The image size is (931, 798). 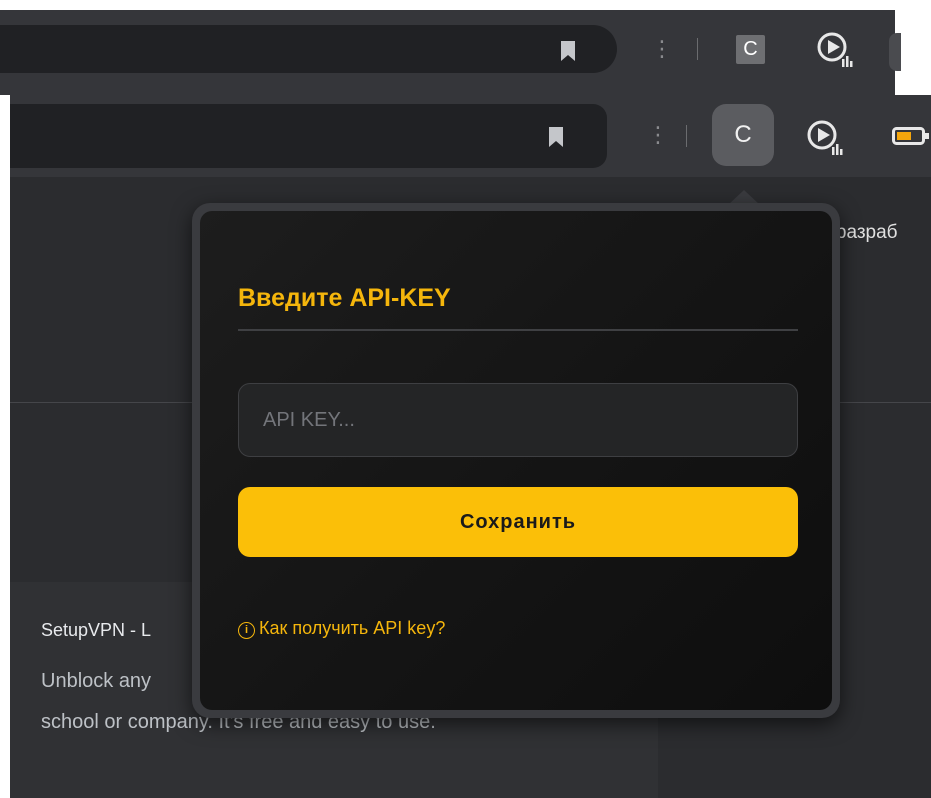 I want to click on browser-toolbar-back: ⋮ C, so click(x=450, y=52).